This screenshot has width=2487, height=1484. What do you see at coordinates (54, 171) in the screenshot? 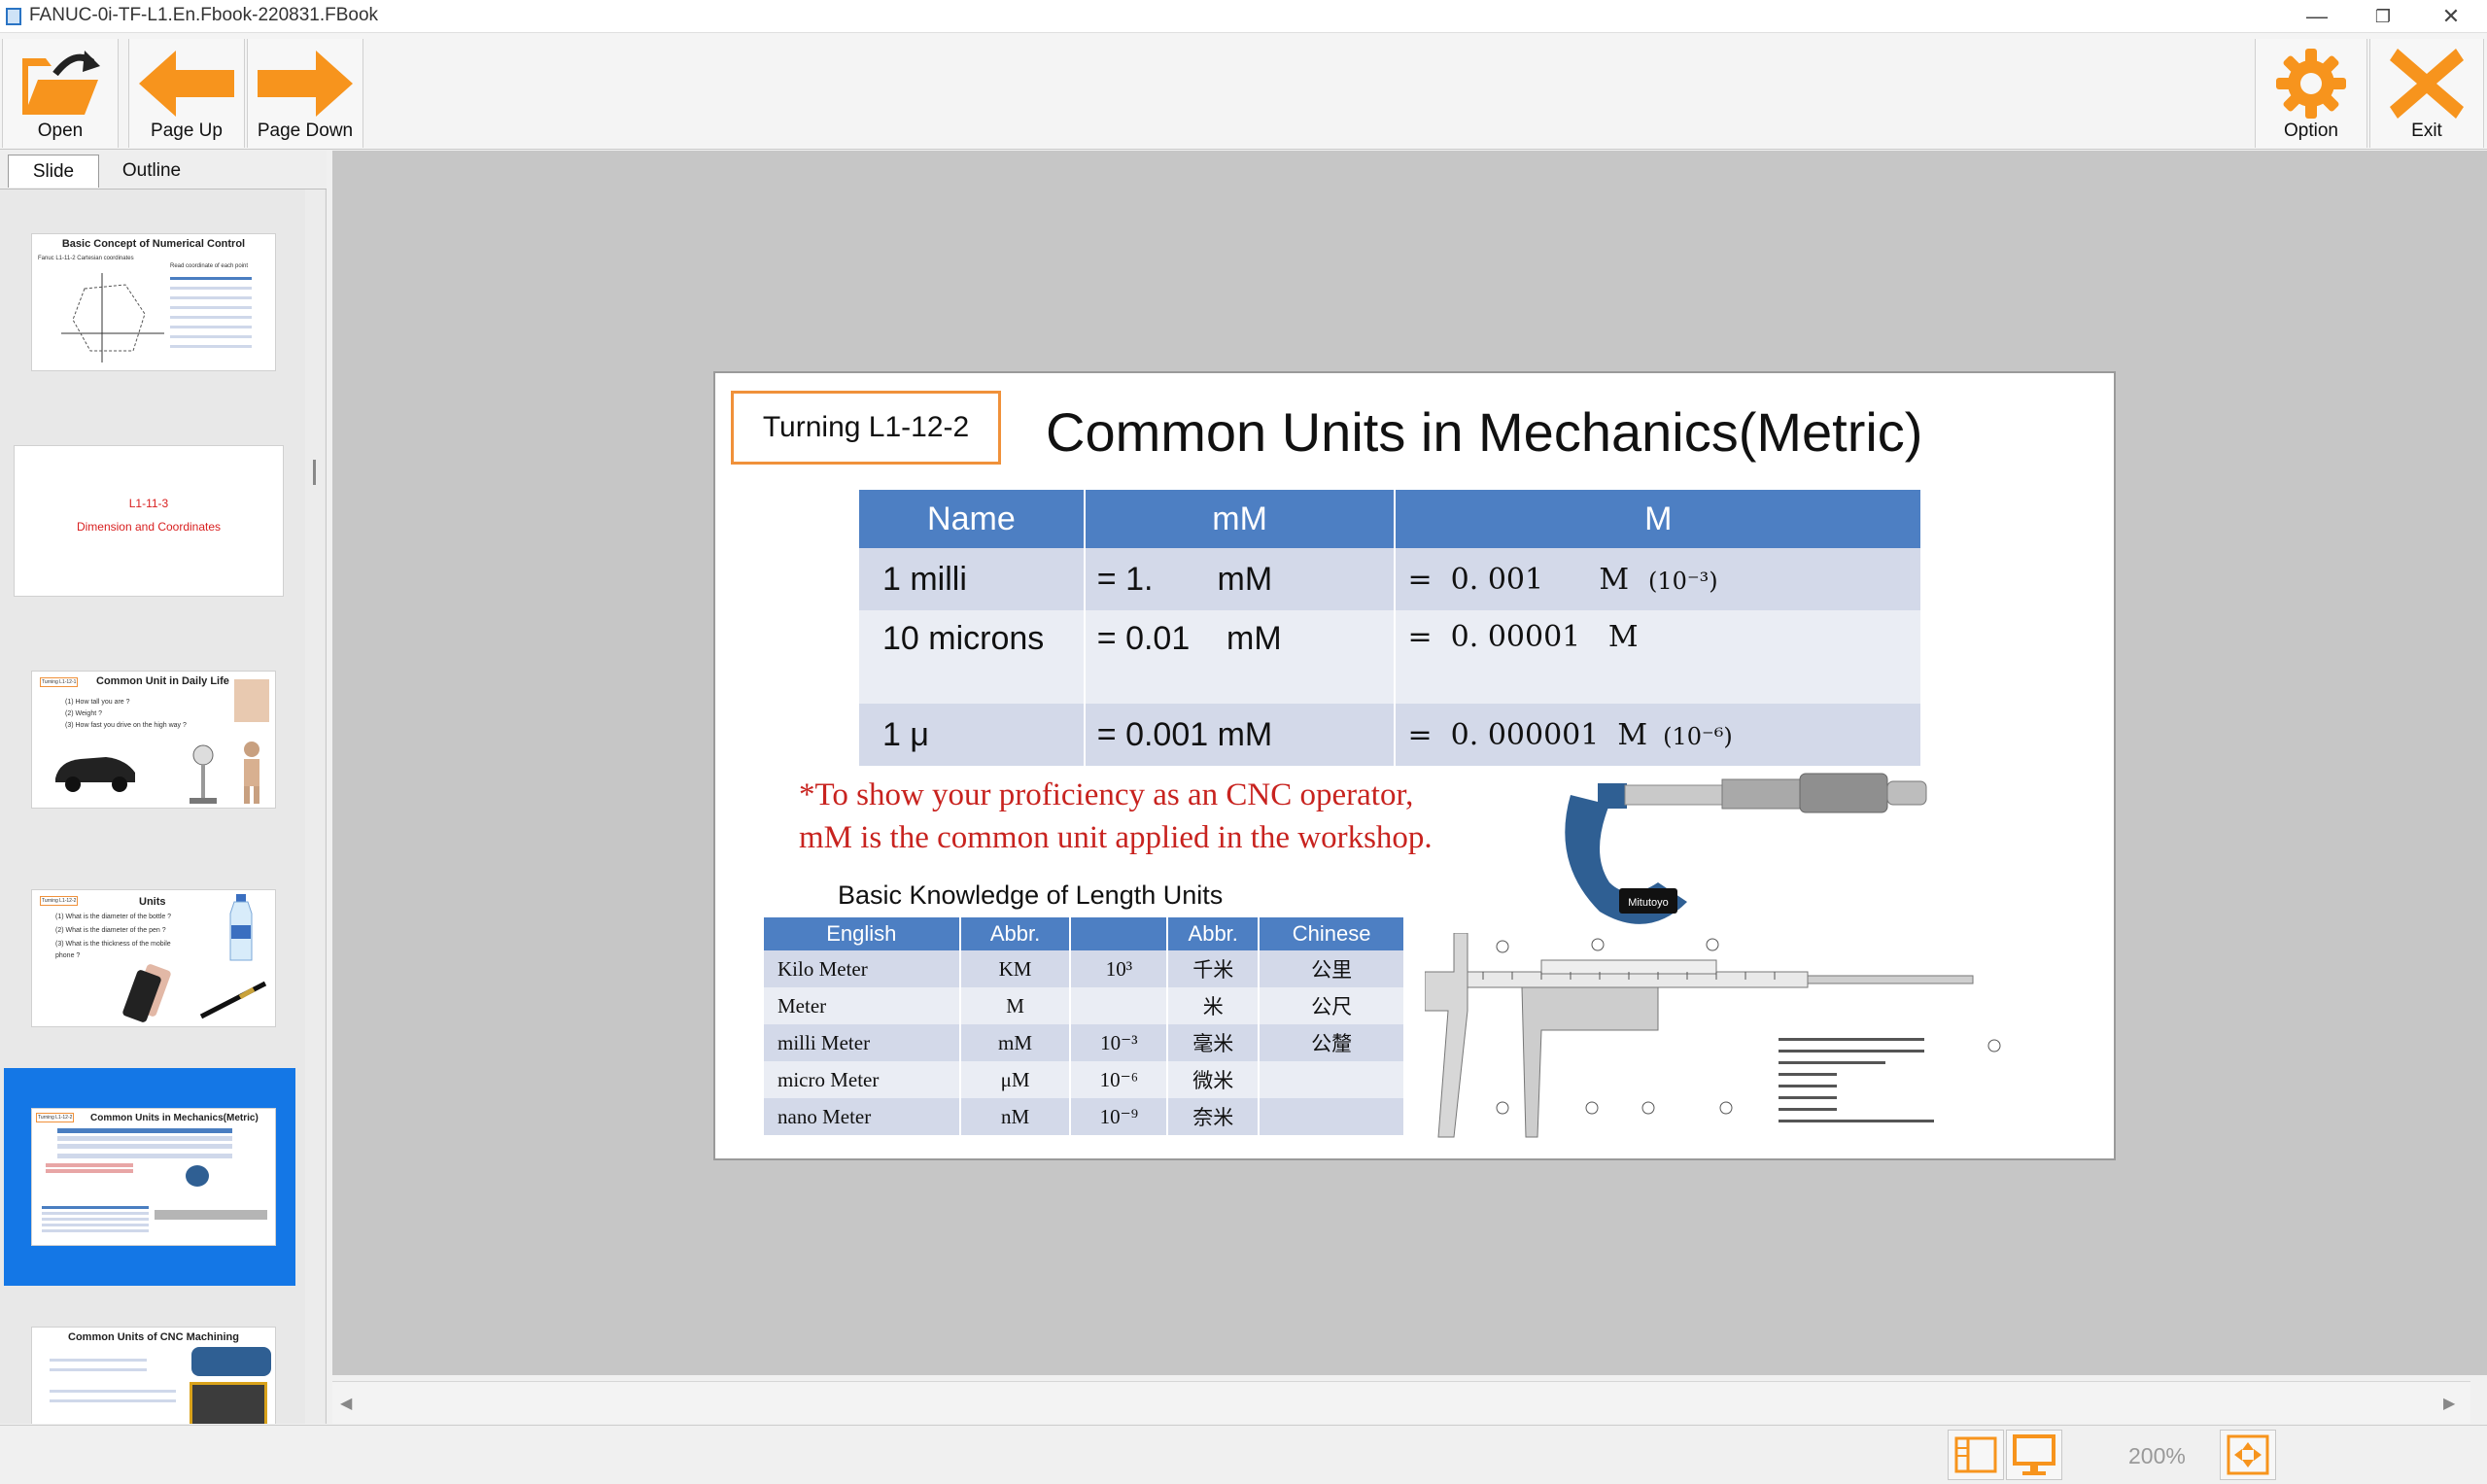
I see `tab-slide: Slide` at bounding box center [54, 171].